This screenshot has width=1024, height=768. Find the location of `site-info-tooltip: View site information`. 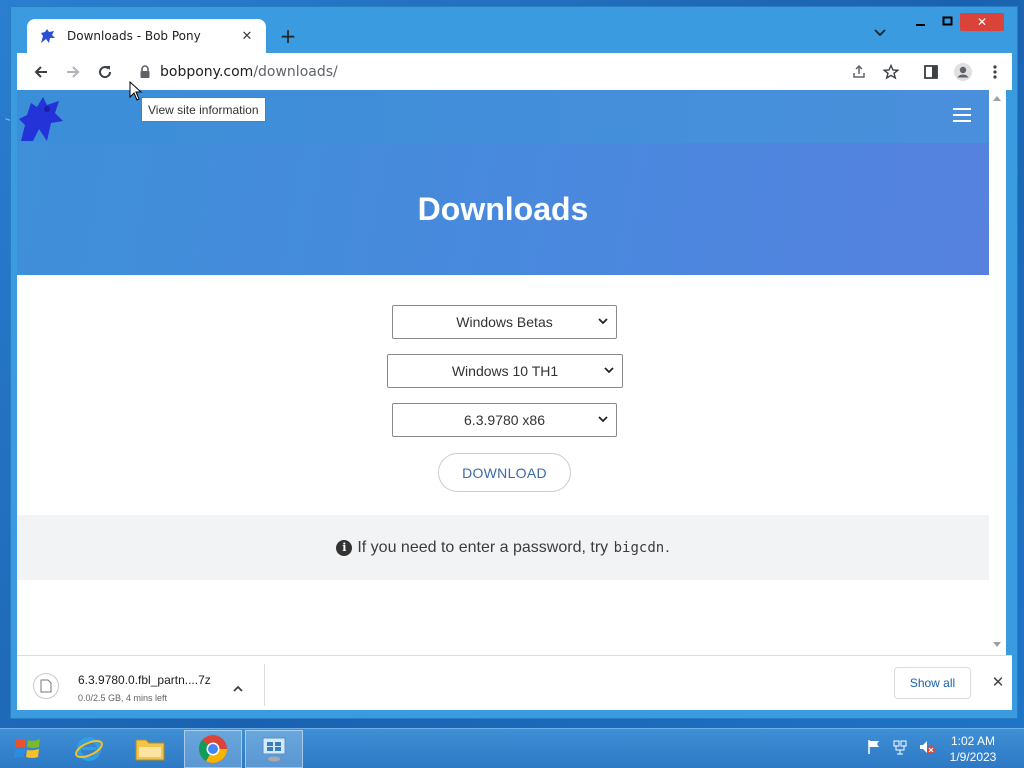

site-info-tooltip: View site information is located at coordinates (203, 109).